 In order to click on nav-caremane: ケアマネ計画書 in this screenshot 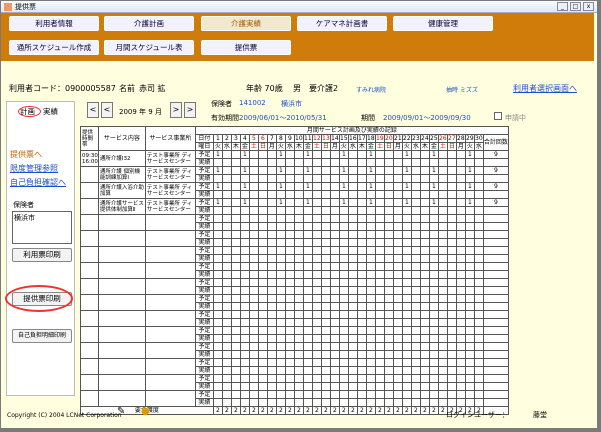, I will do `click(342, 23)`.